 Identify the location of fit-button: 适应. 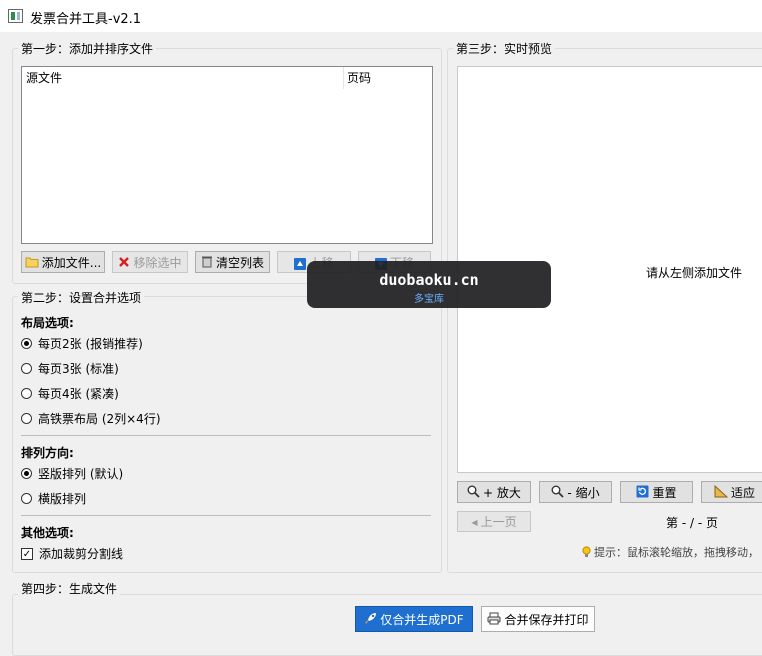
(731, 492).